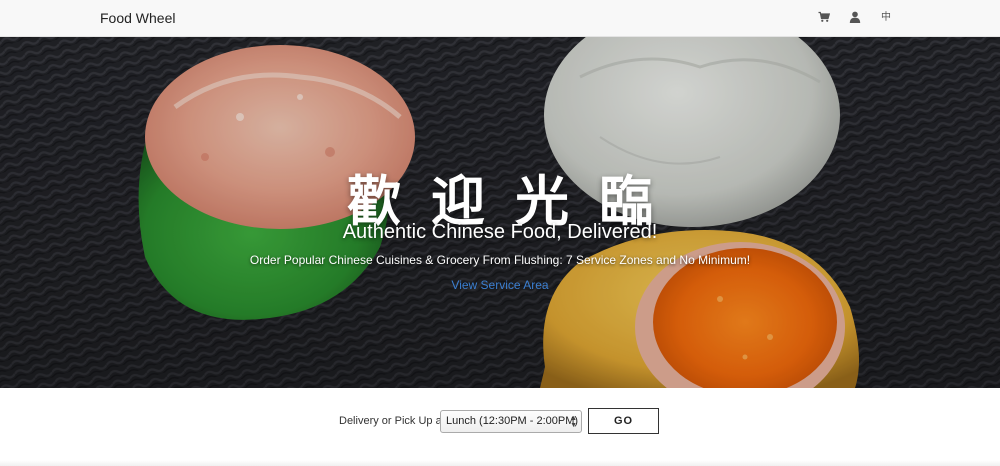 Image resolution: width=1000 pixels, height=466 pixels. What do you see at coordinates (500, 232) in the screenshot?
I see `hero-title: Authentic Chinese Food, Delivered!` at bounding box center [500, 232].